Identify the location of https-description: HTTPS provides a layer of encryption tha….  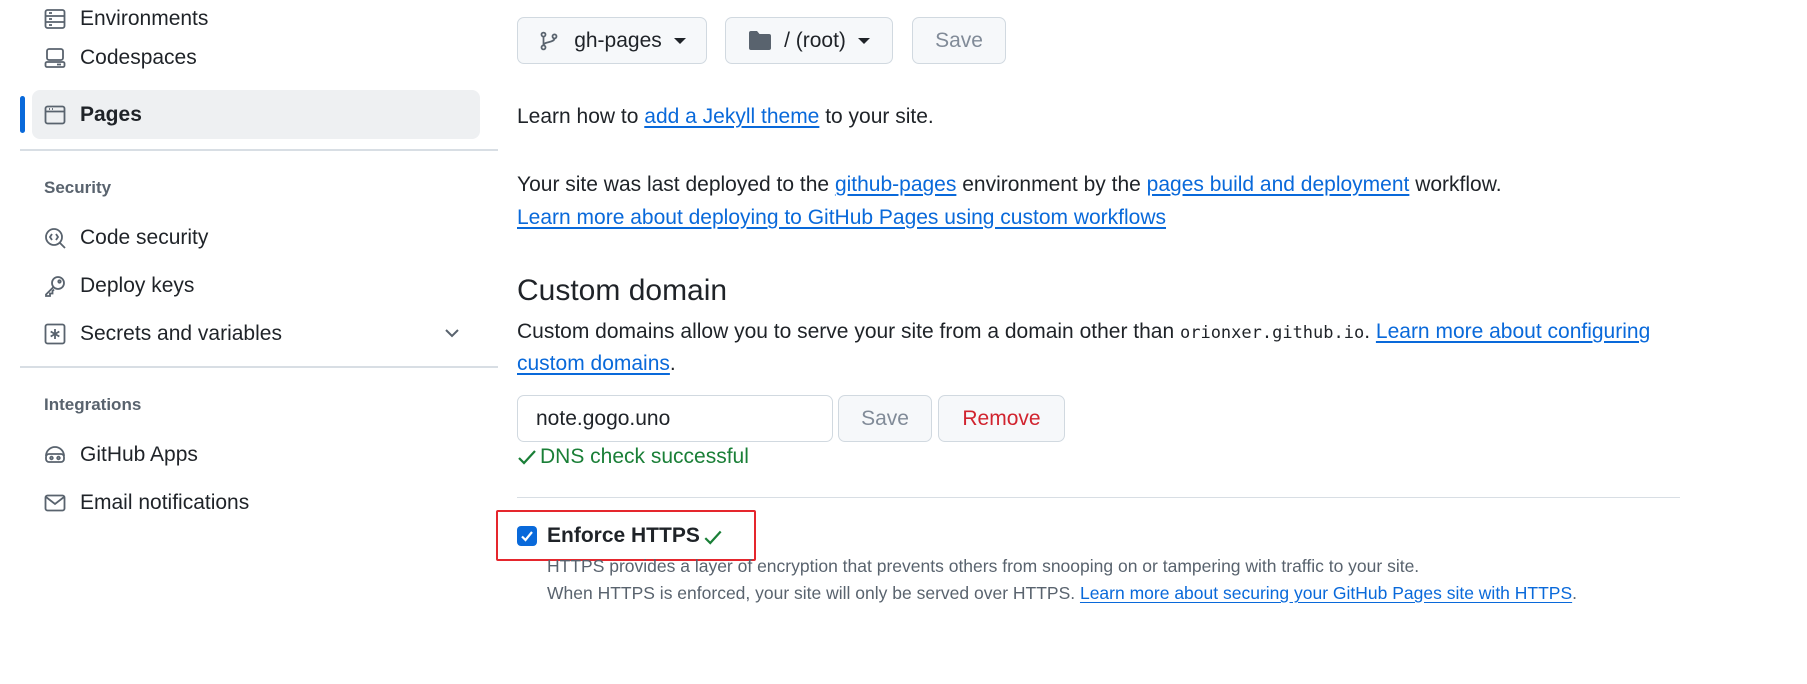
(983, 566).